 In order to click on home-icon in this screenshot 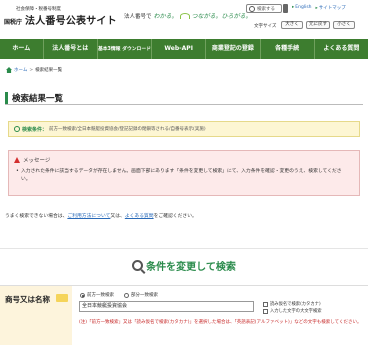, I will do `click(9, 70)`.